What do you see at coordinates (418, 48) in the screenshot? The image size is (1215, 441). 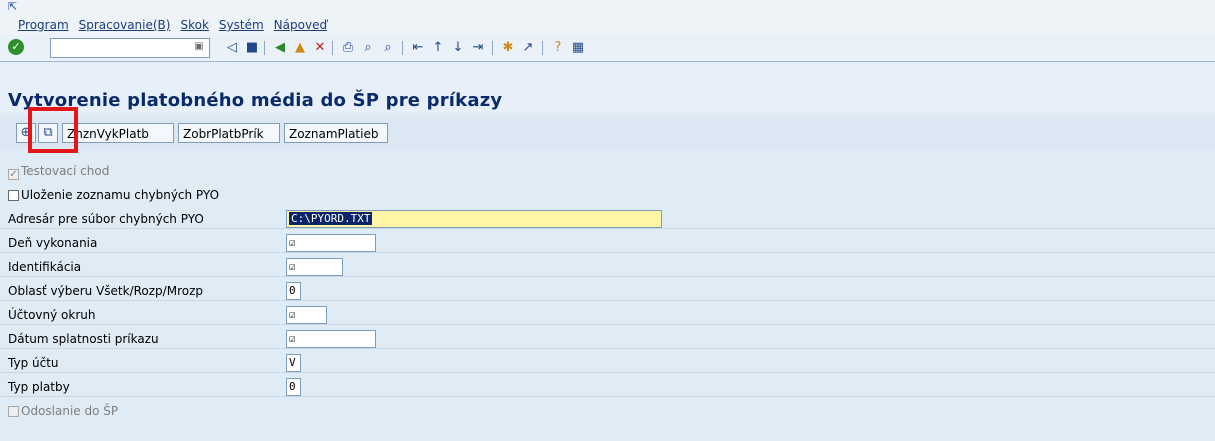 I see `first-page-icon: ⇤` at bounding box center [418, 48].